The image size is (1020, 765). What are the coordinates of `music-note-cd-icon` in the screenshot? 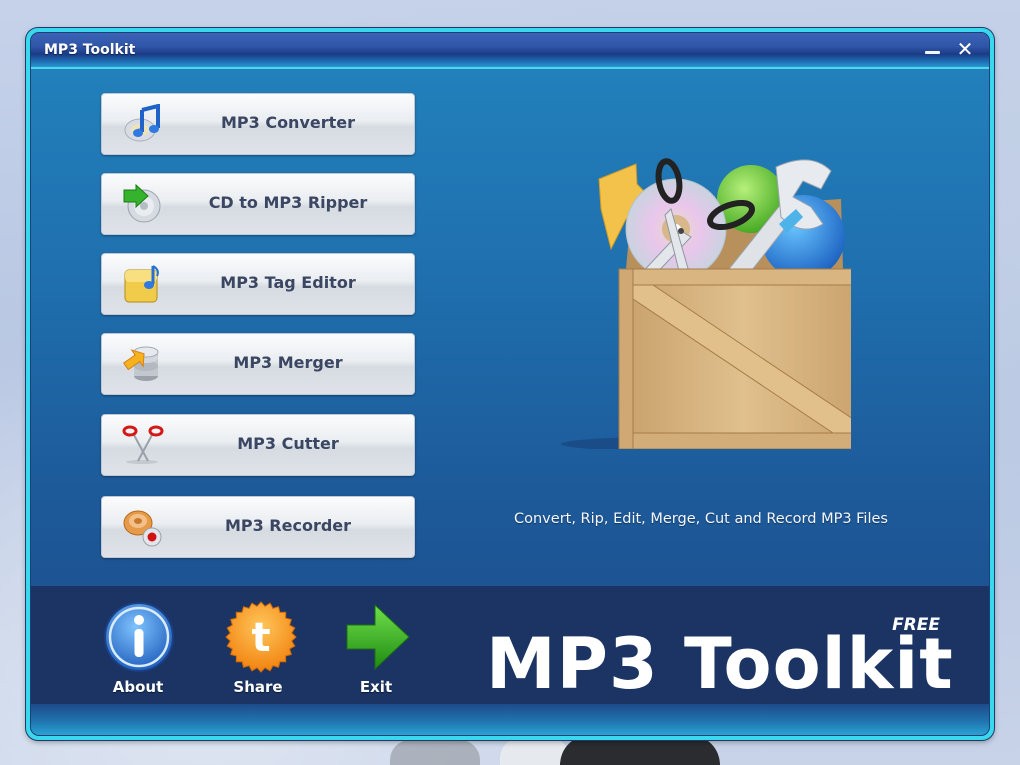 It's located at (142, 123).